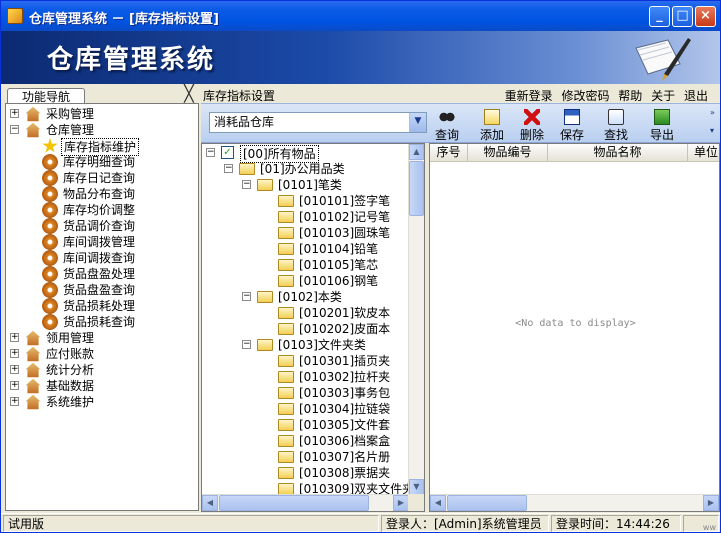 This screenshot has height=533, width=721. Describe the element at coordinates (532, 124) in the screenshot. I see `delete-button: 删除` at that location.